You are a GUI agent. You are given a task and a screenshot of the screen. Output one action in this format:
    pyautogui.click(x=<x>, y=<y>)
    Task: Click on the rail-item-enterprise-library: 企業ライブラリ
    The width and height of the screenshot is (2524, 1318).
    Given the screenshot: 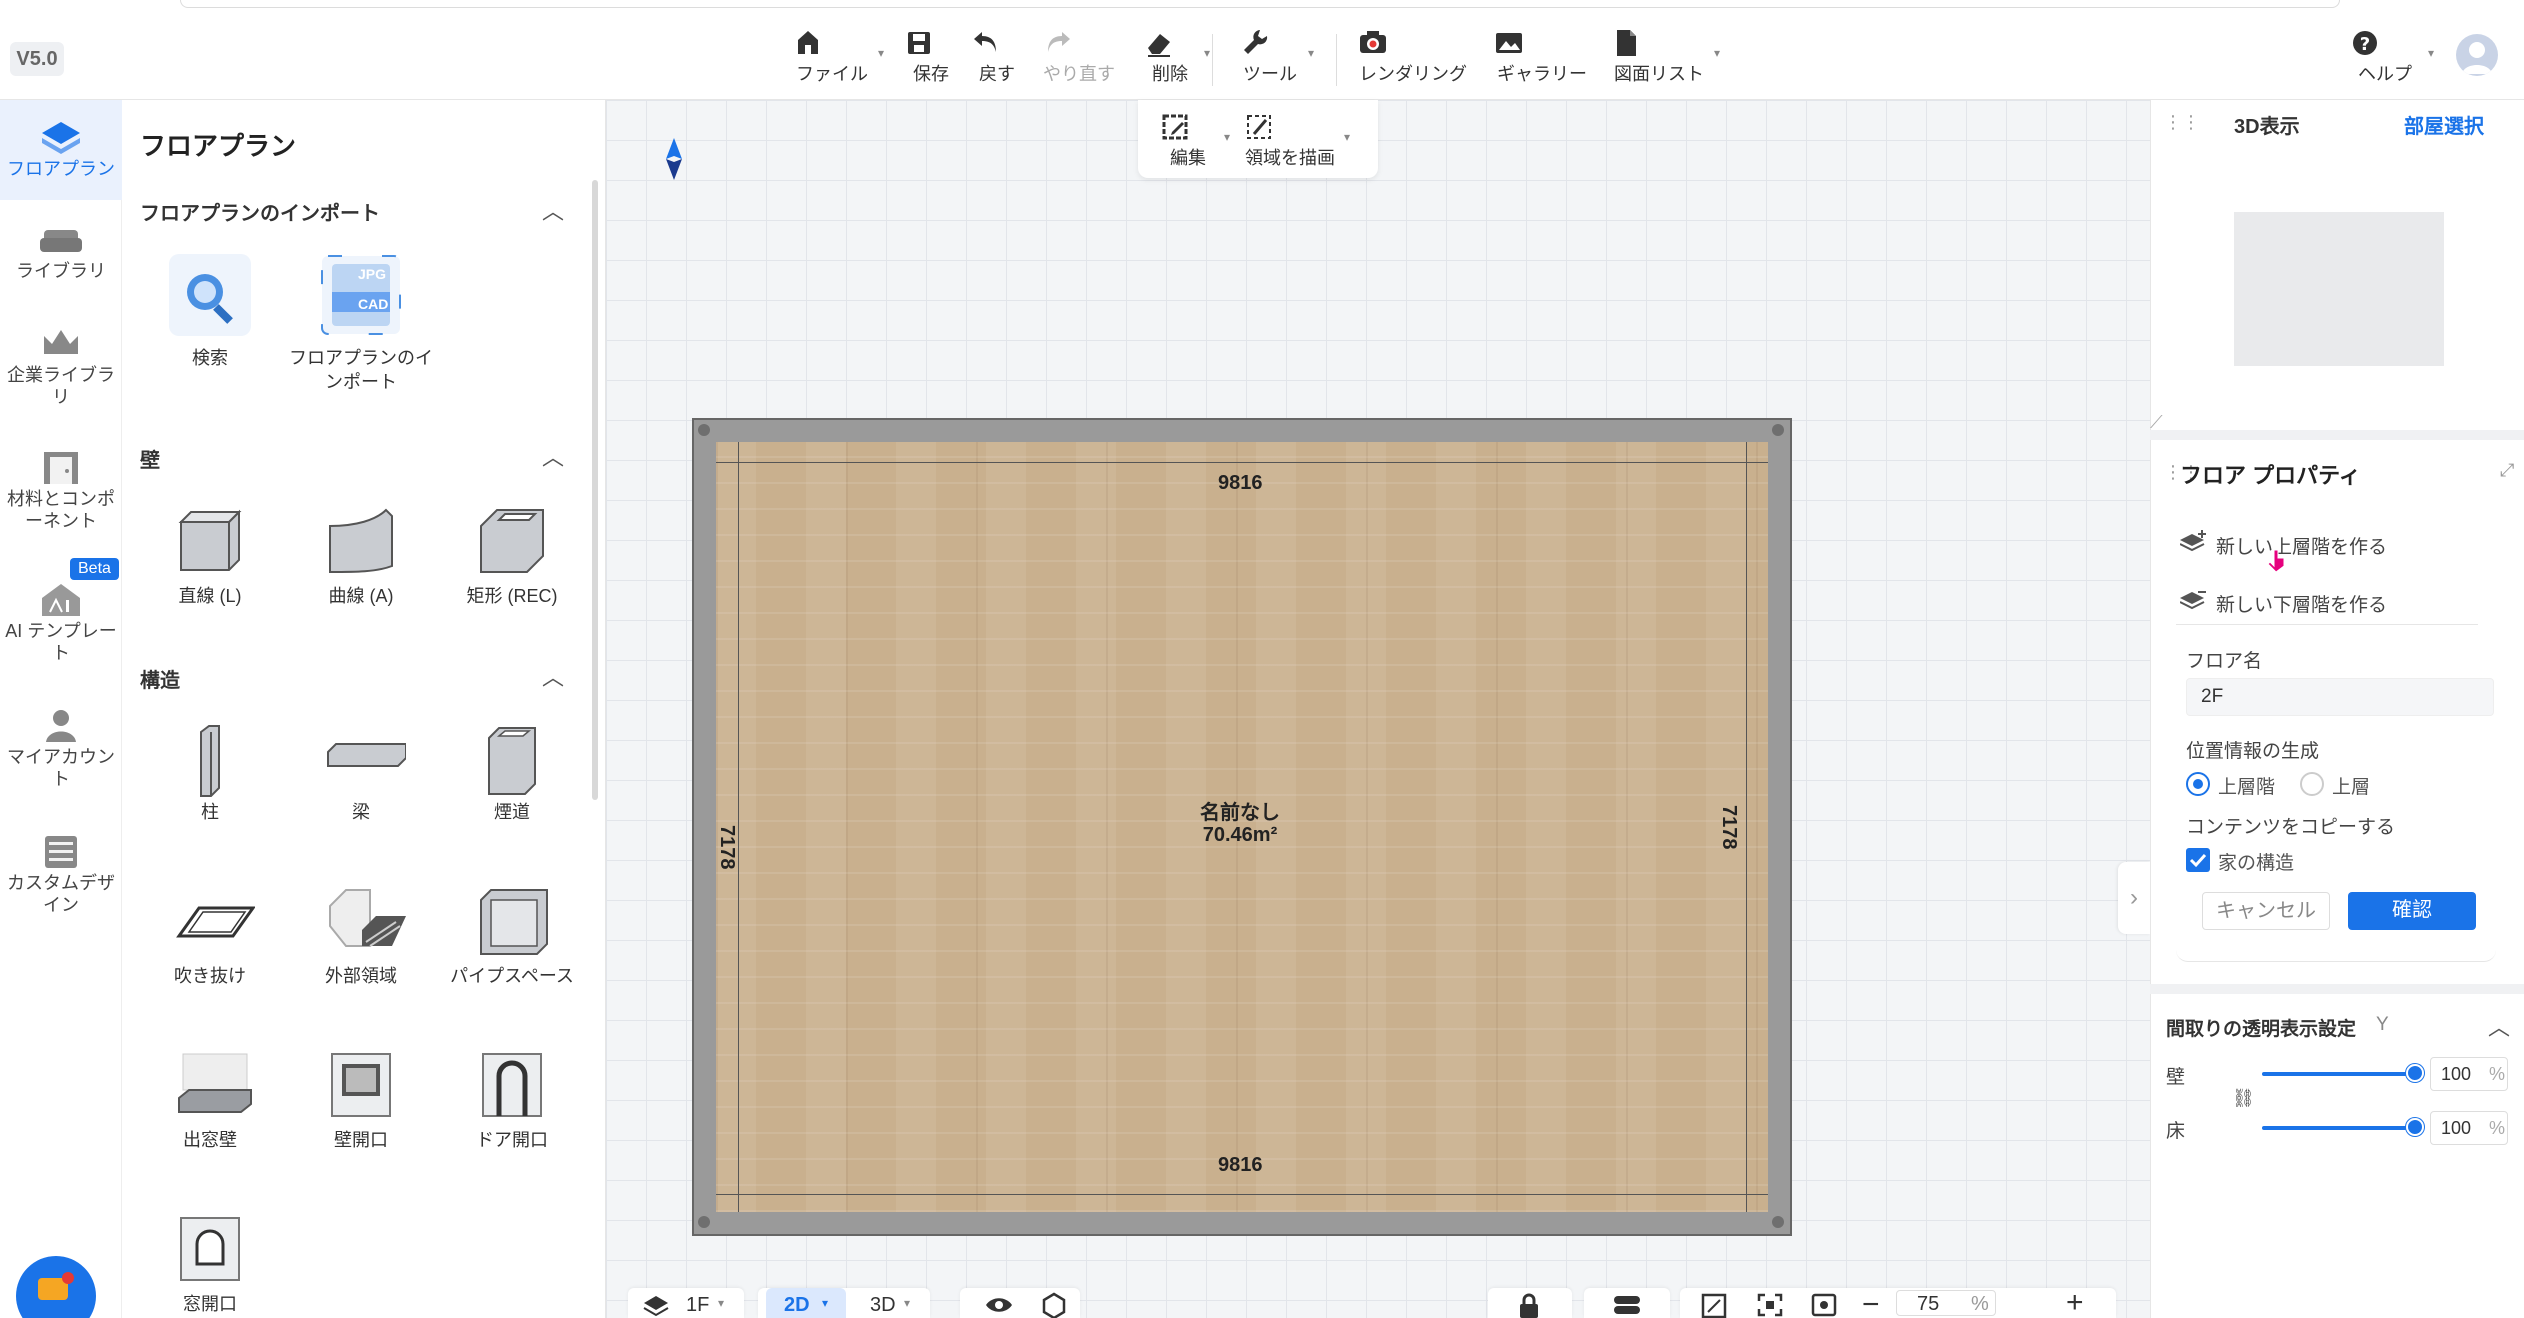 What is the action you would take?
    pyautogui.click(x=61, y=372)
    